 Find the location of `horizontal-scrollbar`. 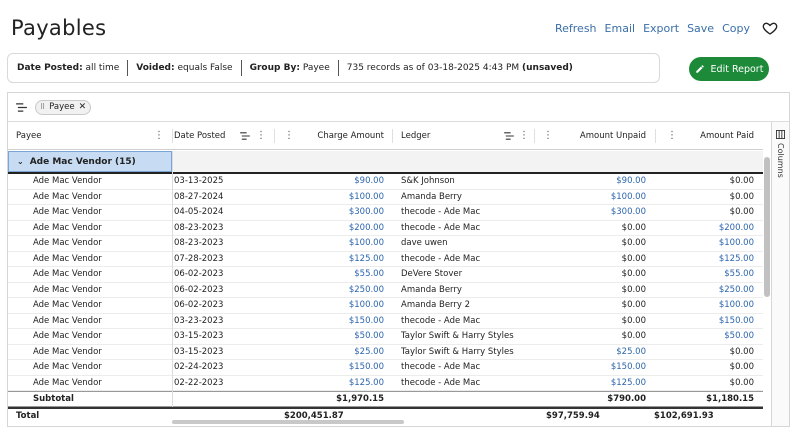

horizontal-scrollbar is located at coordinates (288, 422).